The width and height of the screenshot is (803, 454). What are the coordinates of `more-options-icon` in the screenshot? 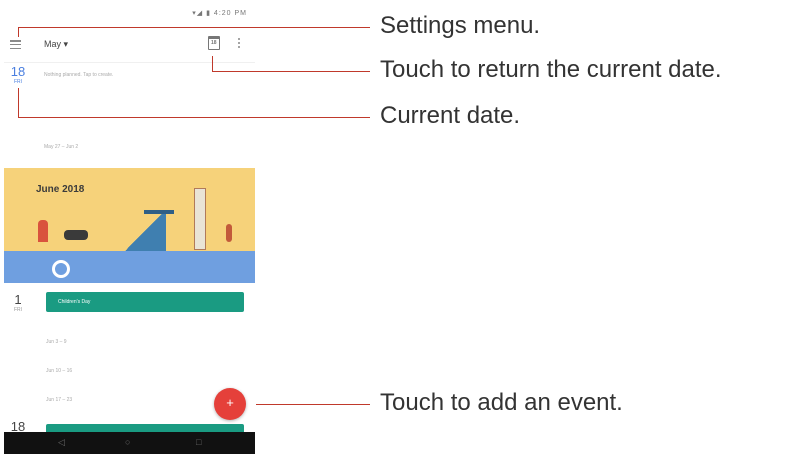 It's located at (239, 44).